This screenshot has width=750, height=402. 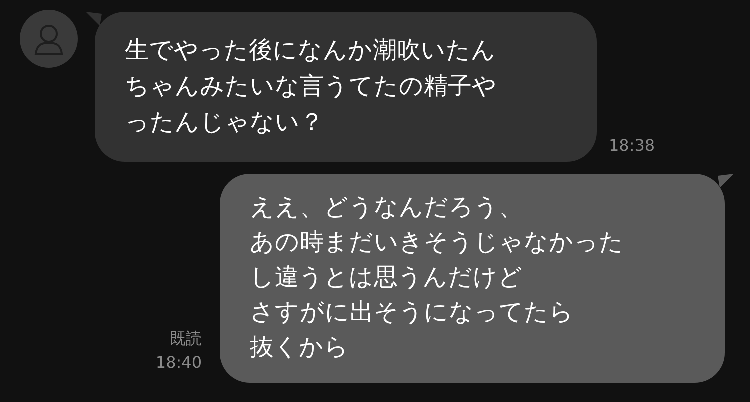 I want to click on message-text: 生でやった後になんか潮吹いたんちゃんみたいな言うてたの精子やったんじゃない？, so click(x=311, y=86).